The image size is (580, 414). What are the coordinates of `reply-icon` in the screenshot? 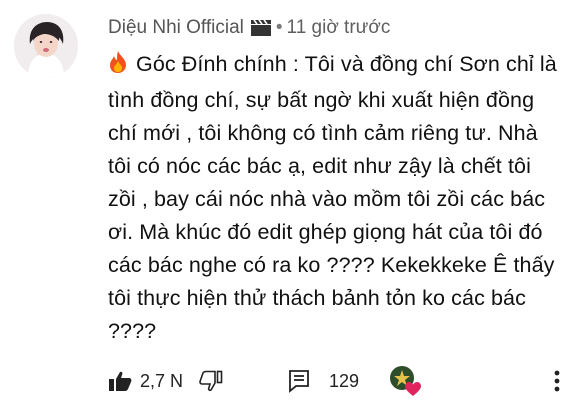 It's located at (299, 381).